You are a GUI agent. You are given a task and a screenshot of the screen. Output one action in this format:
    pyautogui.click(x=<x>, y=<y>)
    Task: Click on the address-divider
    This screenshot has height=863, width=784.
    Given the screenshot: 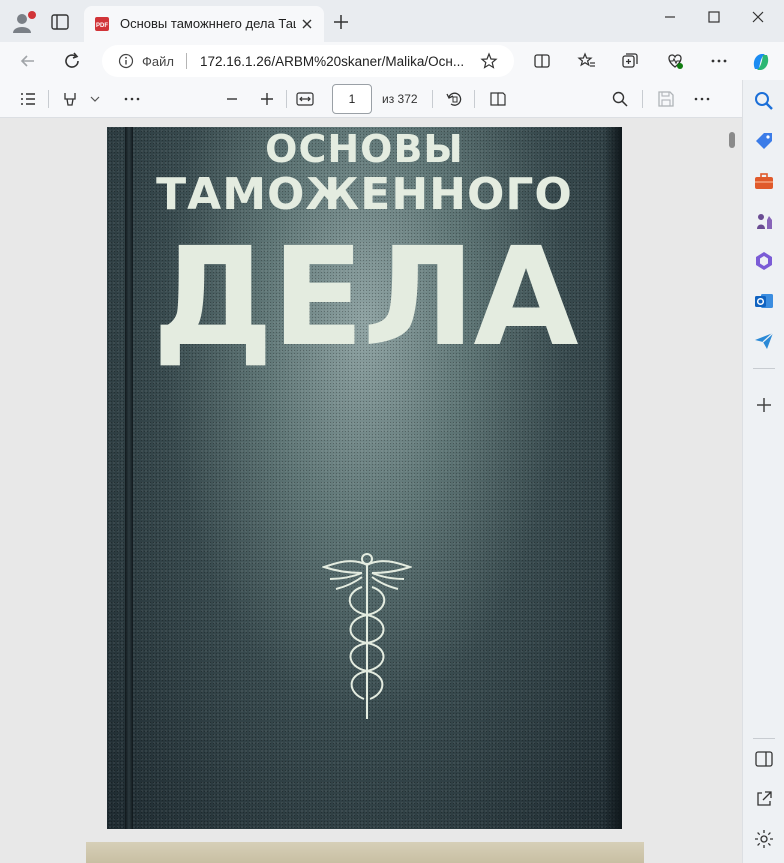 What is the action you would take?
    pyautogui.click(x=186, y=61)
    